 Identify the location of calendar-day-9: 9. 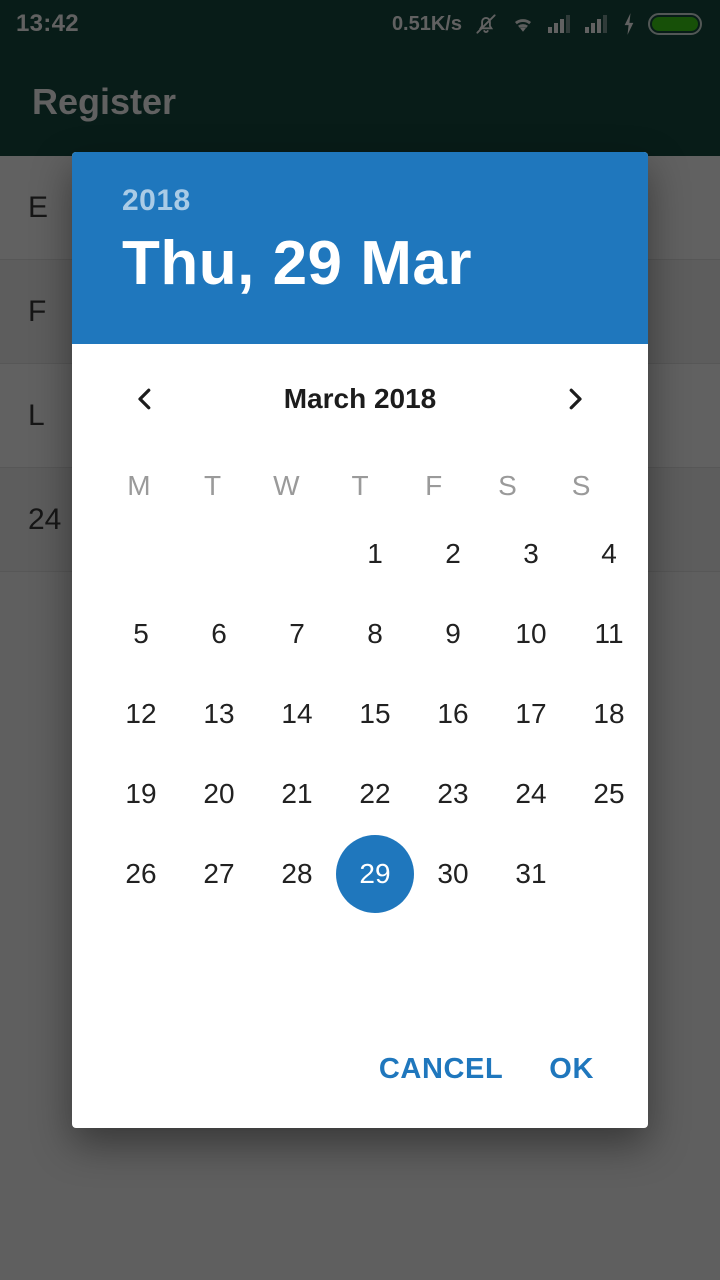
(453, 634).